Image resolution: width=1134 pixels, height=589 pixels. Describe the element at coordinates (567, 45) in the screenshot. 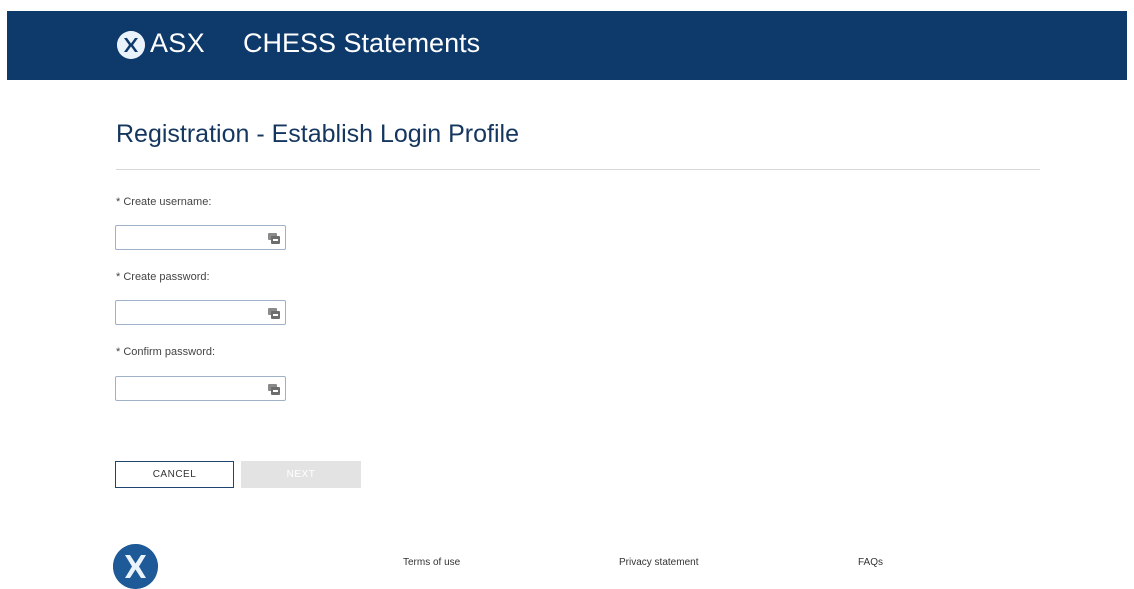

I see `header-bar: ASX CHESS Statements` at that location.